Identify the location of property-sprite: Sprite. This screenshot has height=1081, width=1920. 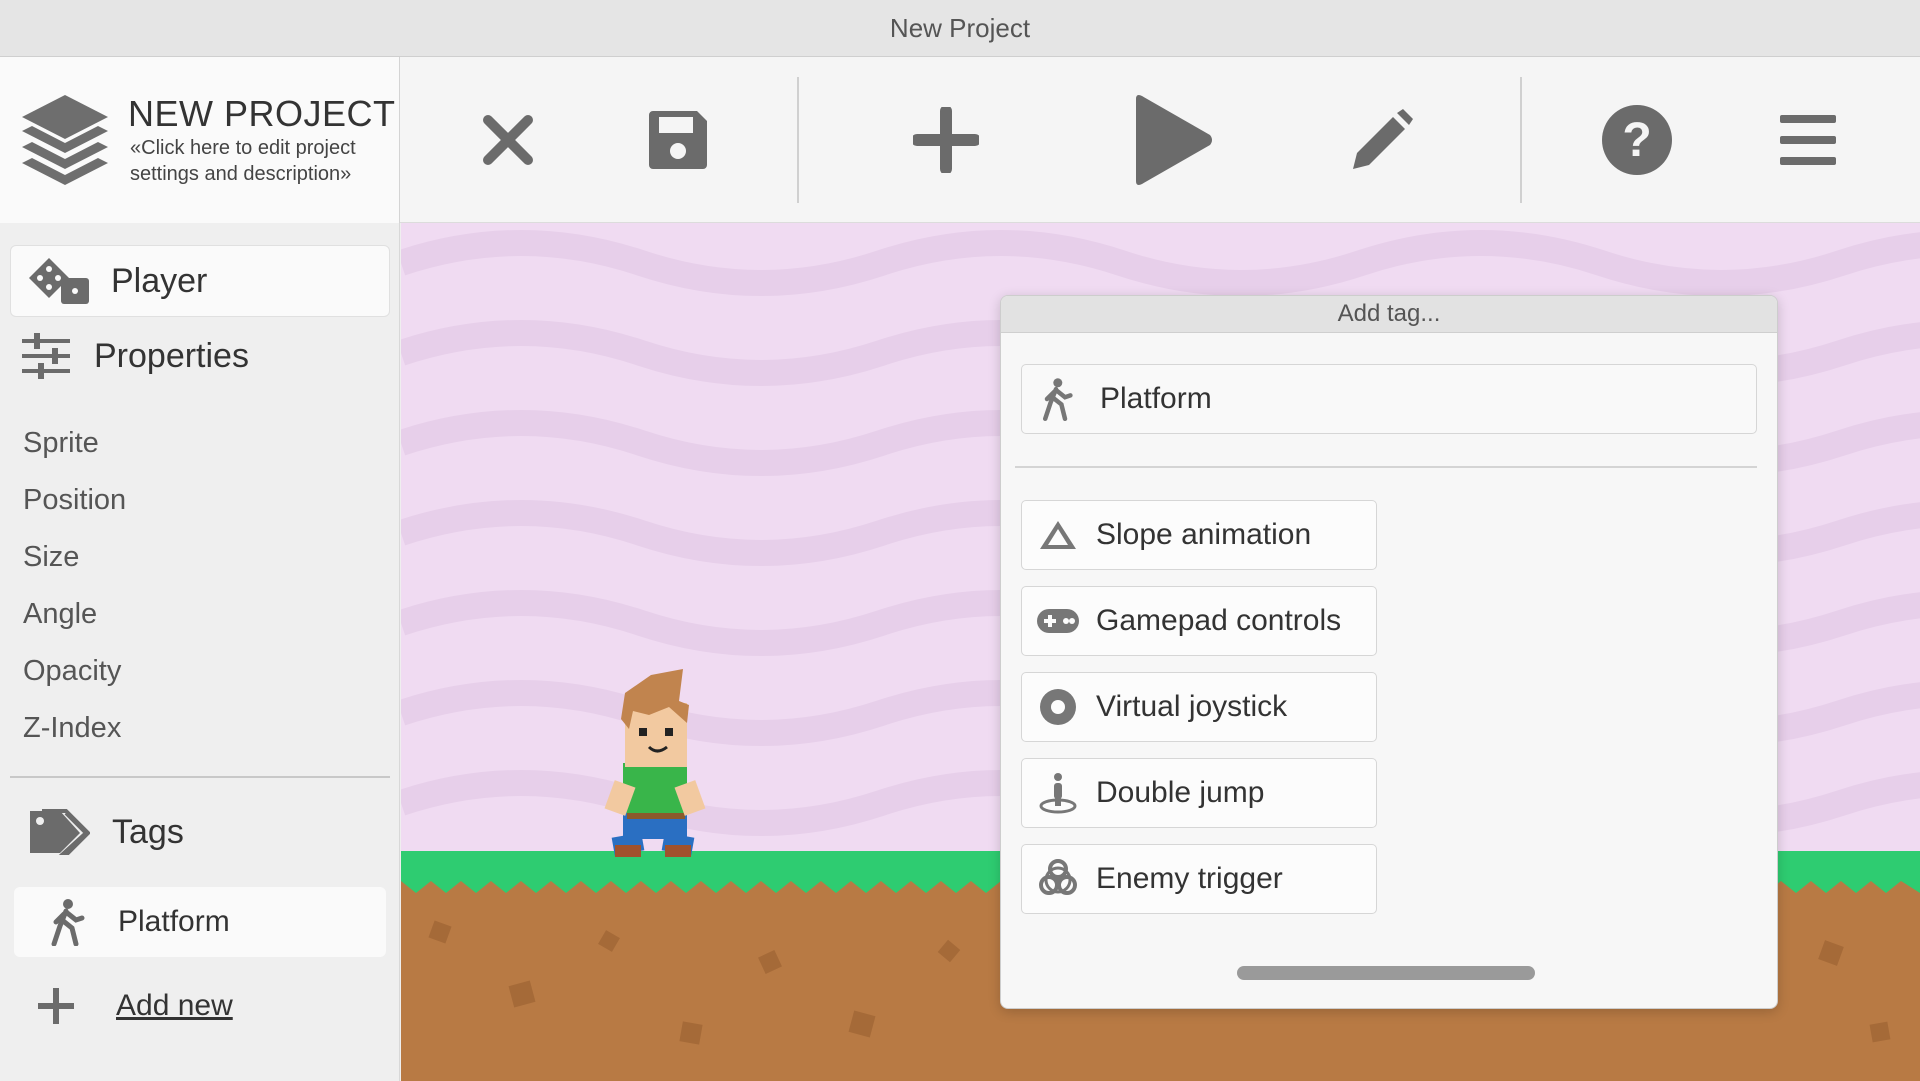
(61, 443).